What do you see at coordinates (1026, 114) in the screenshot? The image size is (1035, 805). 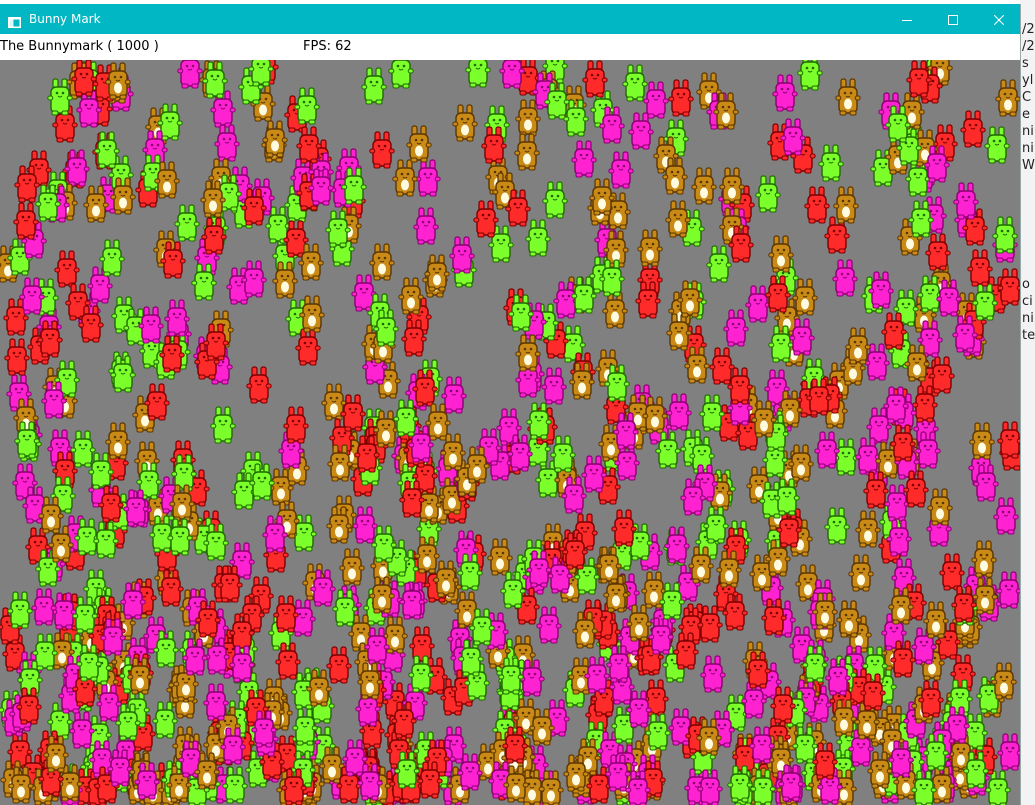 I see `background-text-fragment: e` at bounding box center [1026, 114].